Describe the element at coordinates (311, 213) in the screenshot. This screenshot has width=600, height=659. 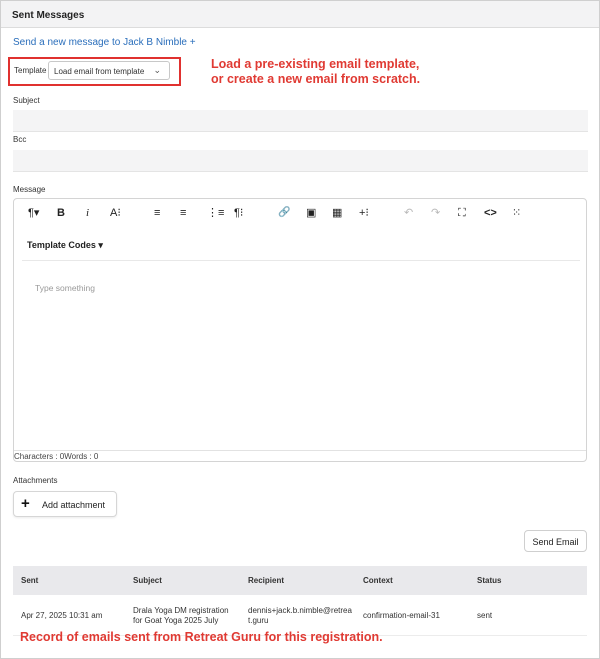
I see `image-icon: ▣` at that location.